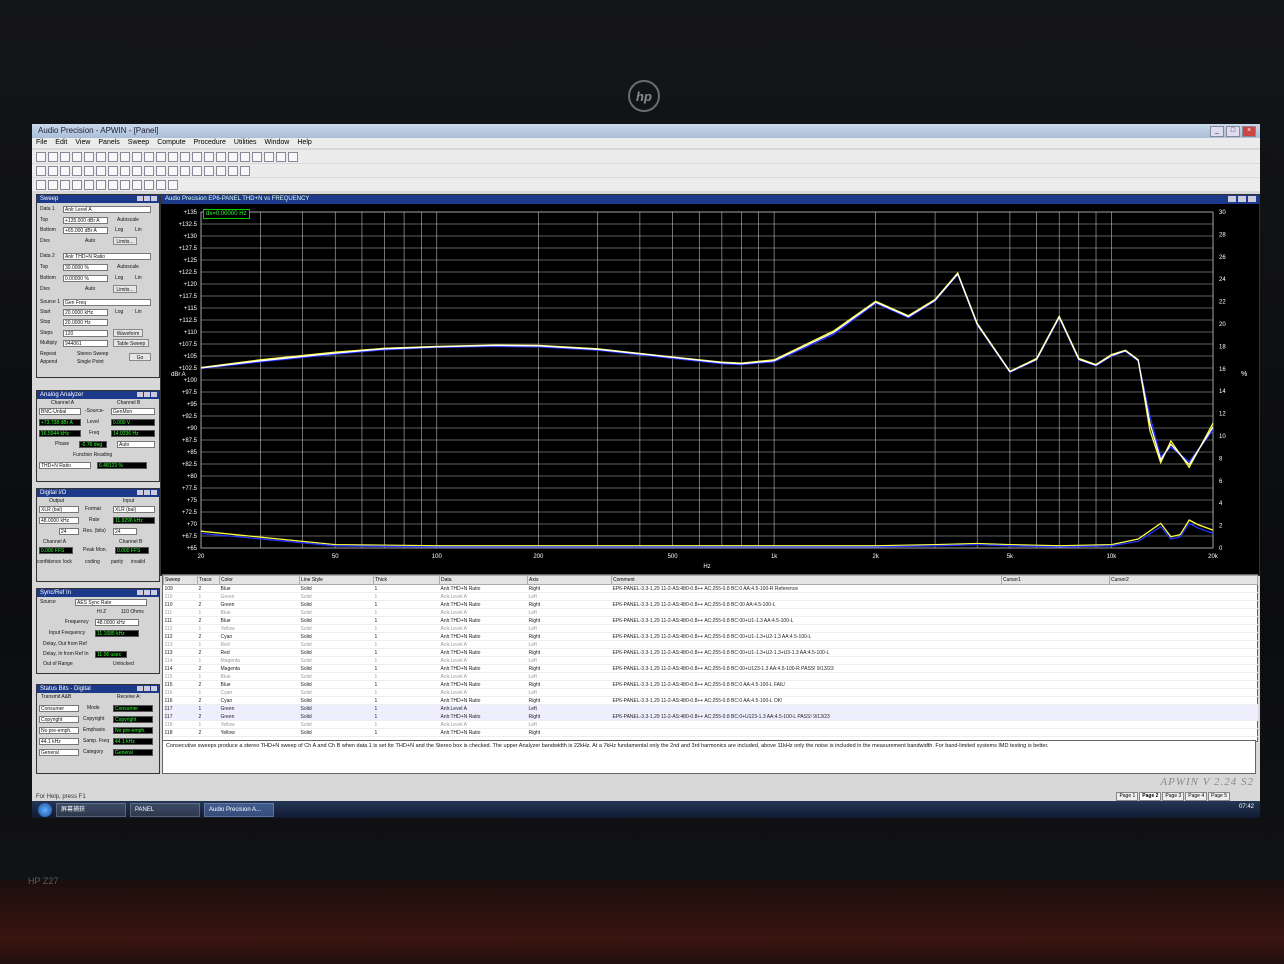  Describe the element at coordinates (128, 267) in the screenshot. I see `autoscale2-checkbox: Autoscale` at that location.